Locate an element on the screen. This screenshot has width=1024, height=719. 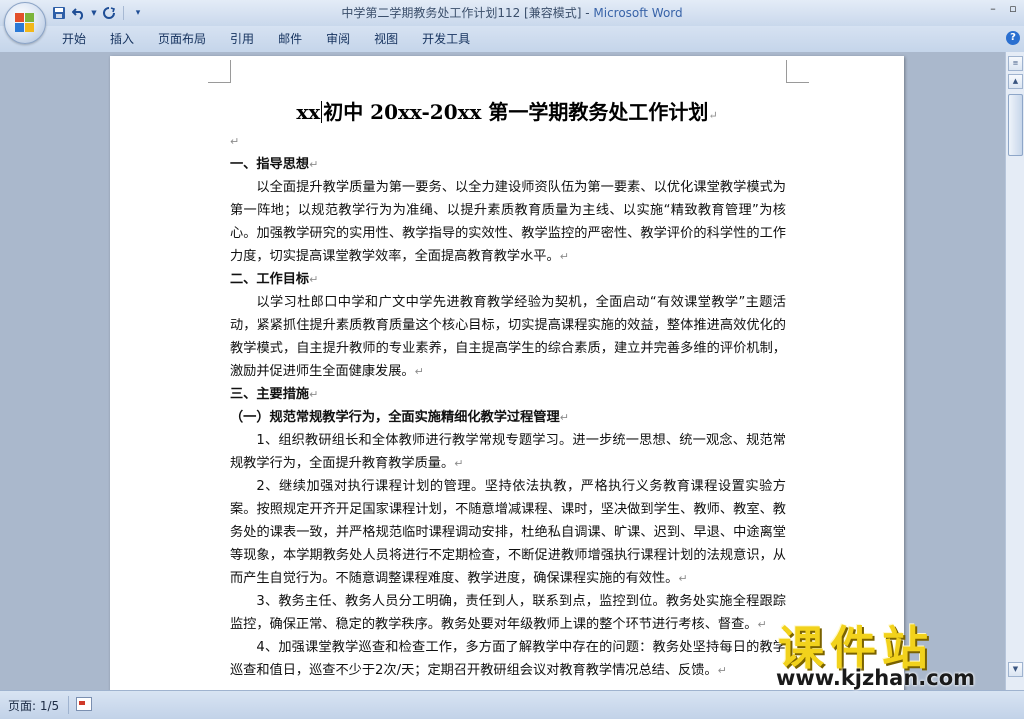
document-name: 中学第二学期教务处工作计划112 [兼容模式] - is located at coordinates (467, 13).